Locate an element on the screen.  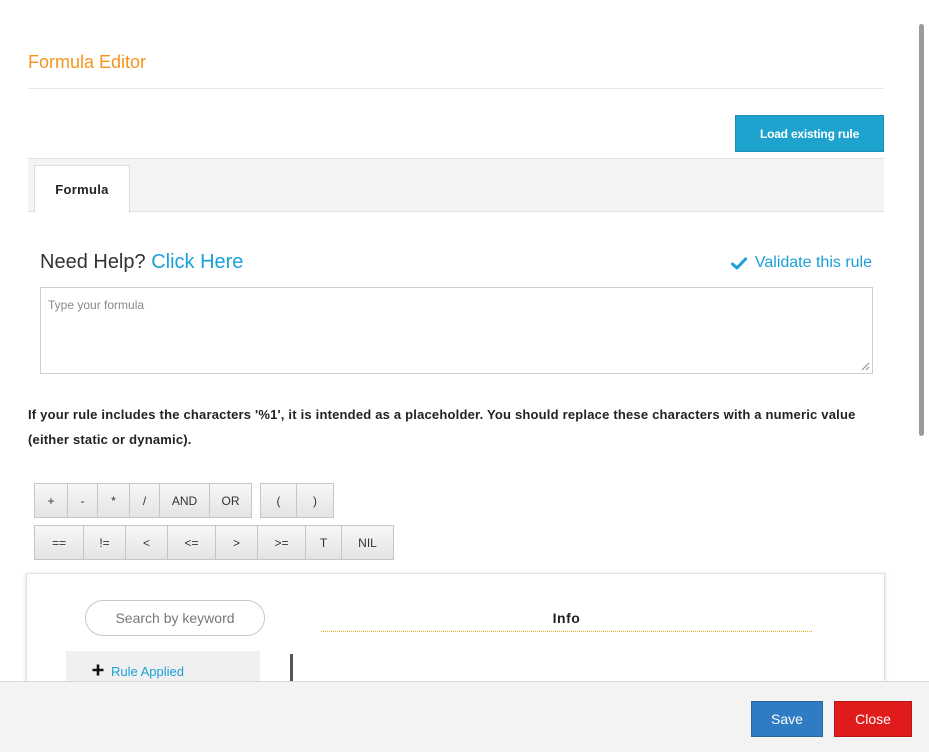
close-button: Close is located at coordinates (873, 719).